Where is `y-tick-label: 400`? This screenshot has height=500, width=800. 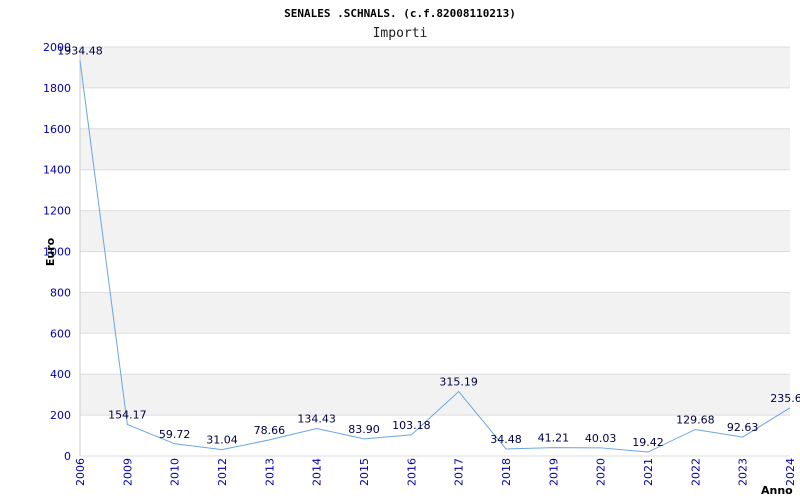
y-tick-label: 400 is located at coordinates (60, 374).